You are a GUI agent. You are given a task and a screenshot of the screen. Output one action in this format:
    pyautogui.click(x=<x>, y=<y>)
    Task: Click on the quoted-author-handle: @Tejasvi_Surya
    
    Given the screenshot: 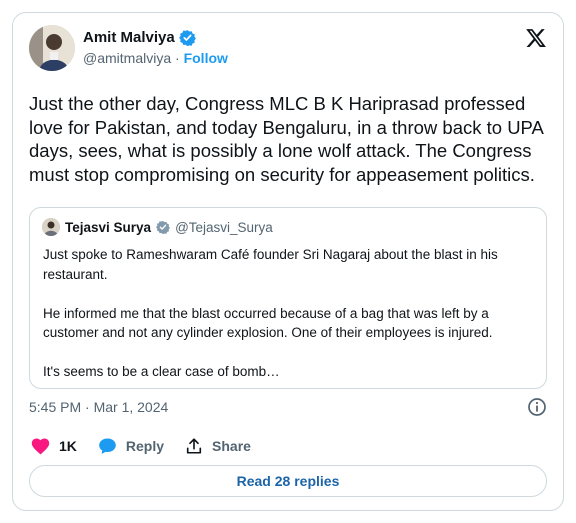 What is the action you would take?
    pyautogui.click(x=224, y=227)
    